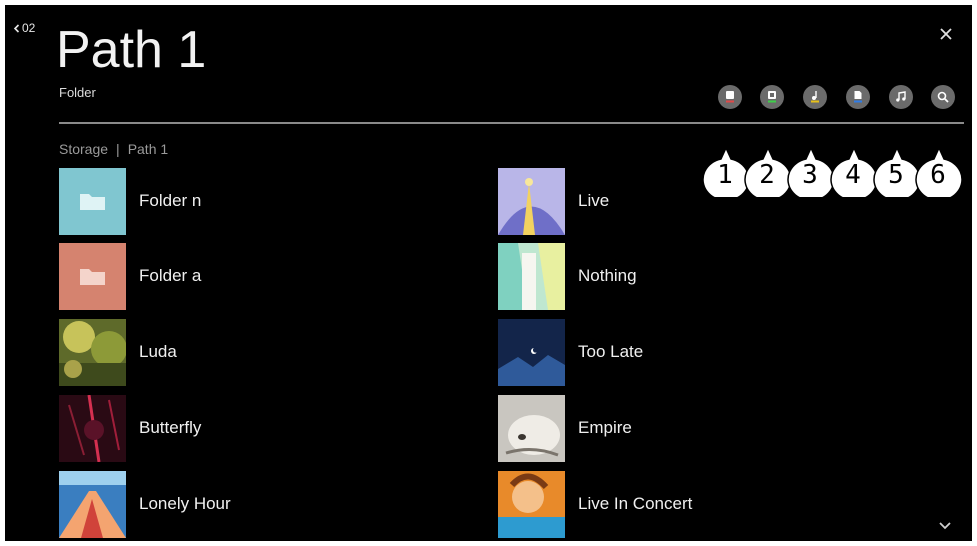  Describe the element at coordinates (605, 427) in the screenshot. I see `item-label: Empire` at that location.